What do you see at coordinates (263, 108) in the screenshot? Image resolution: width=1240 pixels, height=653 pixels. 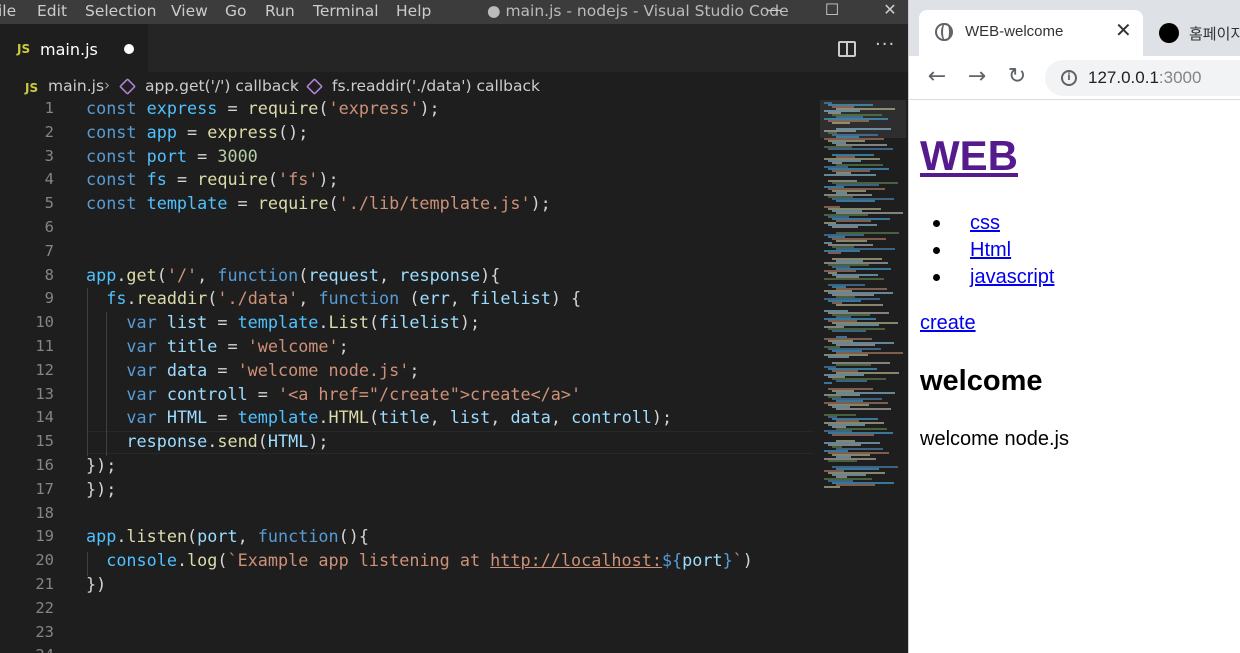 I see `code-text: const express = require('express');` at bounding box center [263, 108].